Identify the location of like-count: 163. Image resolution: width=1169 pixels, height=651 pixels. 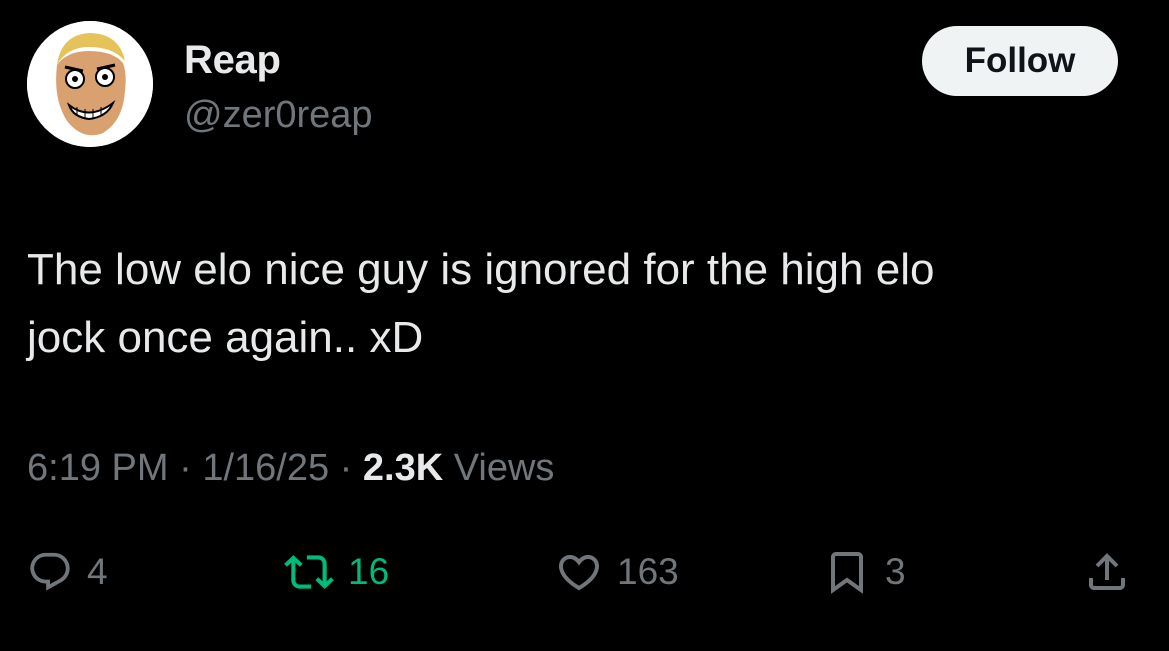
(648, 571).